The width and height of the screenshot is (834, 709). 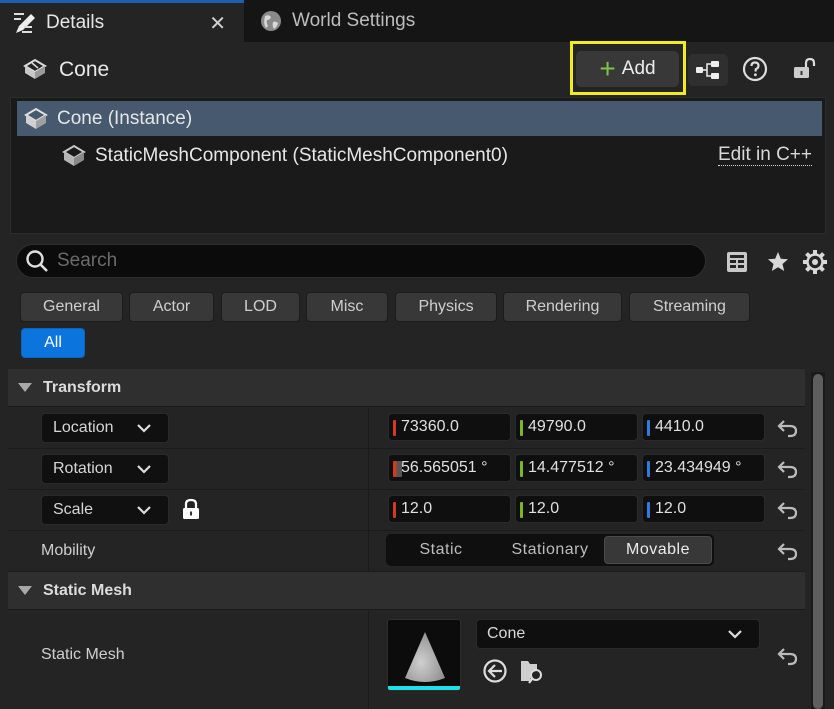 I want to click on filter-general: General, so click(x=71, y=307).